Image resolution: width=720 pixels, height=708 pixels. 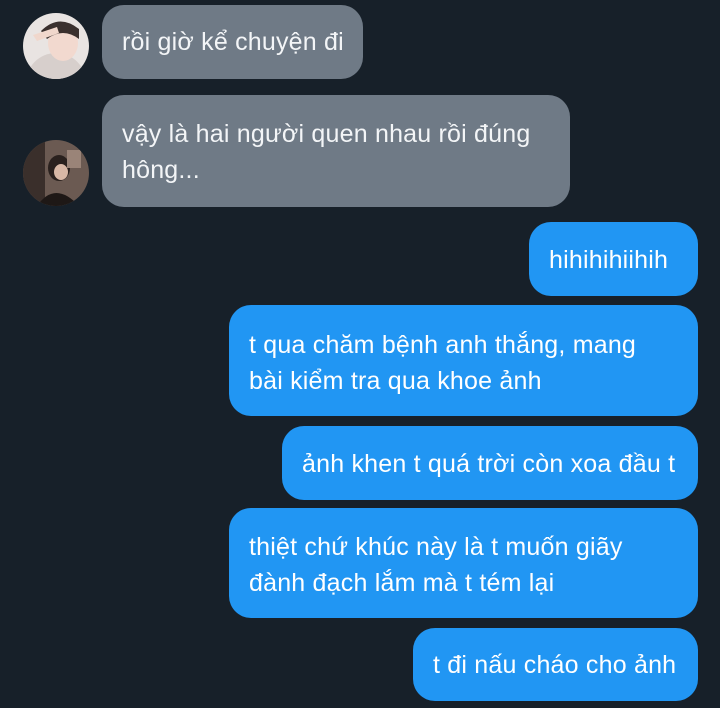 I want to click on outgoing-message: ảnh khen t quá trời còn xoa đầu t, so click(x=490, y=463).